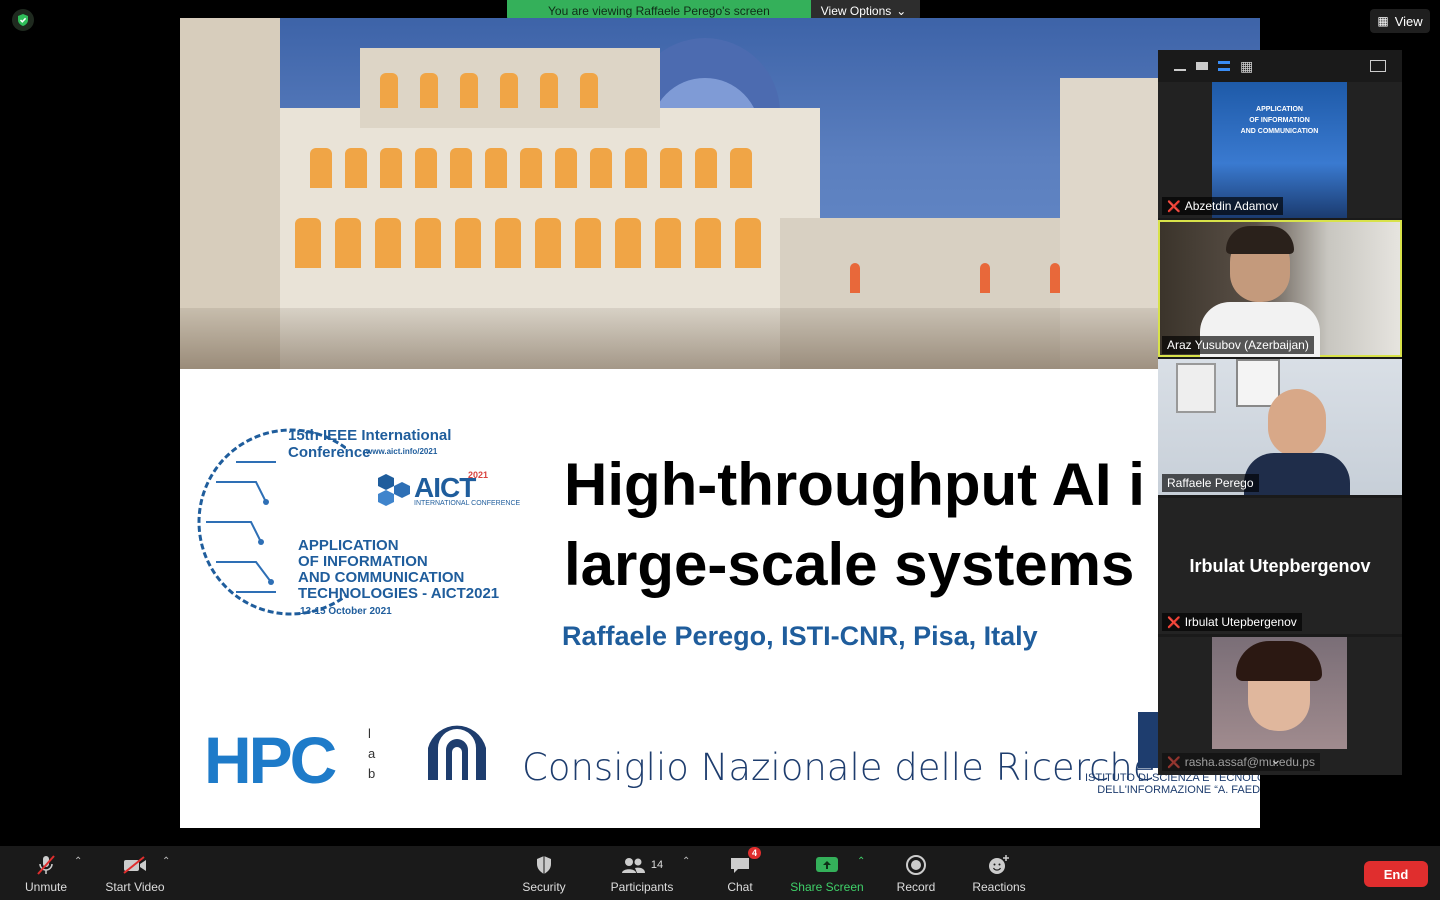  I want to click on start-video-label: Start Video, so click(135, 887).